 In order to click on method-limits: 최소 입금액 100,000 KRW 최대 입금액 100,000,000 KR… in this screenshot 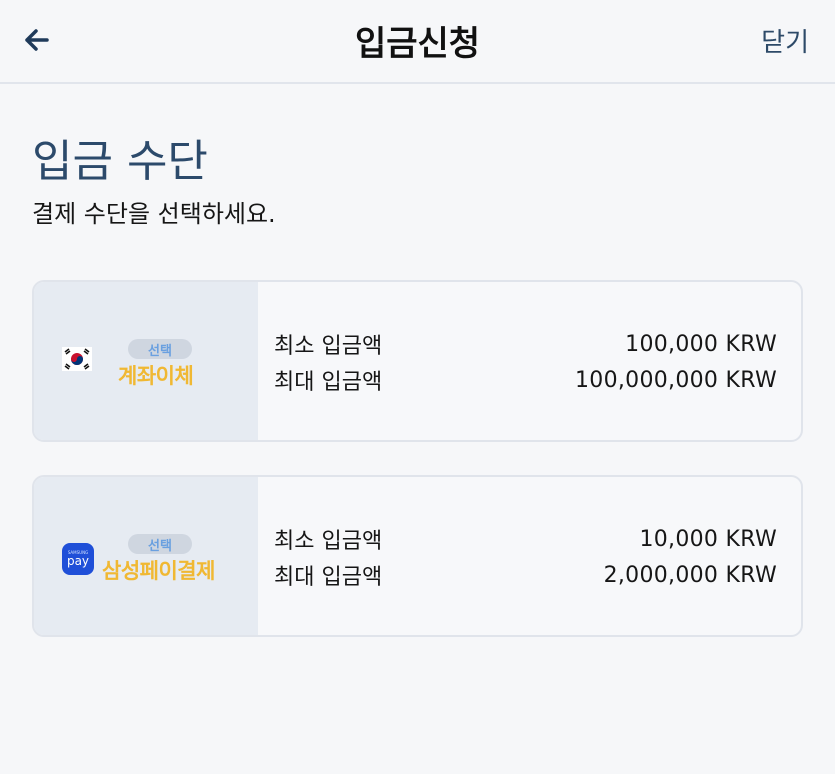, I will do `click(529, 361)`.